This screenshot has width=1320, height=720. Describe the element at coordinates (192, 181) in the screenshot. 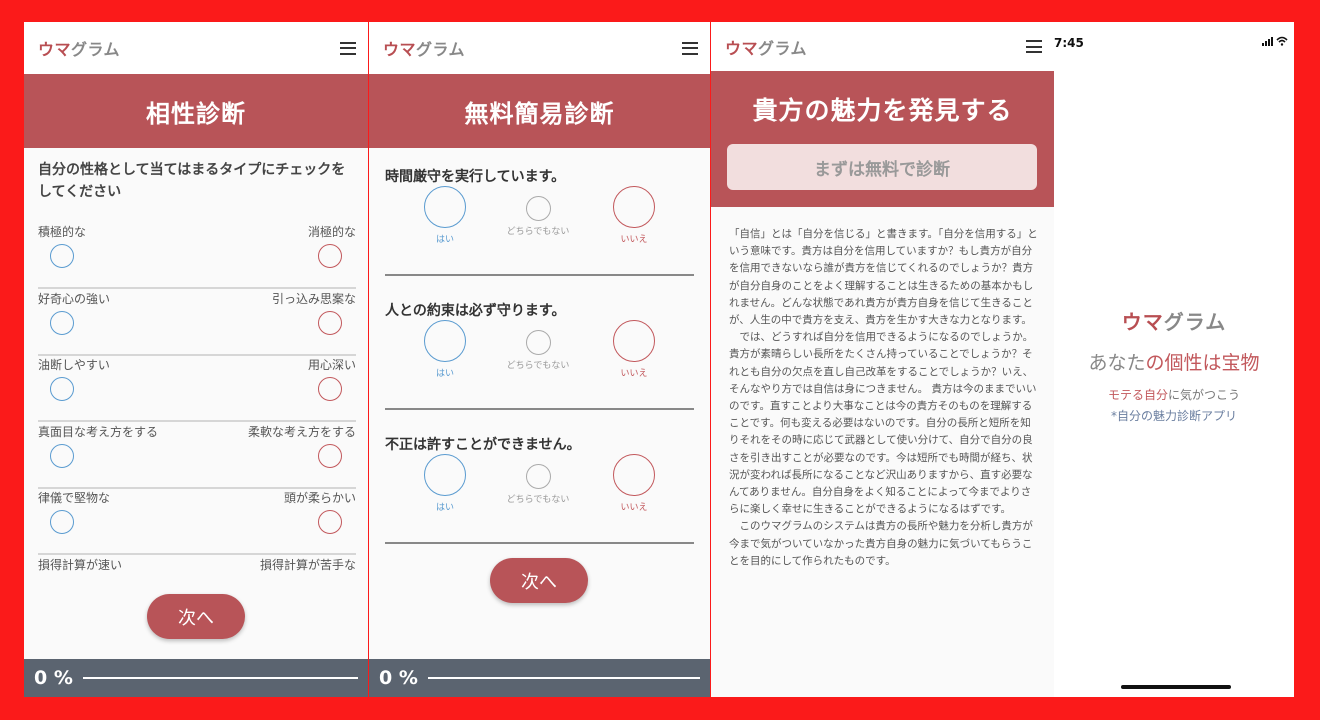

I see `instruction-text: 自分の性格として当てはまるタイプにチェックをしてください` at that location.